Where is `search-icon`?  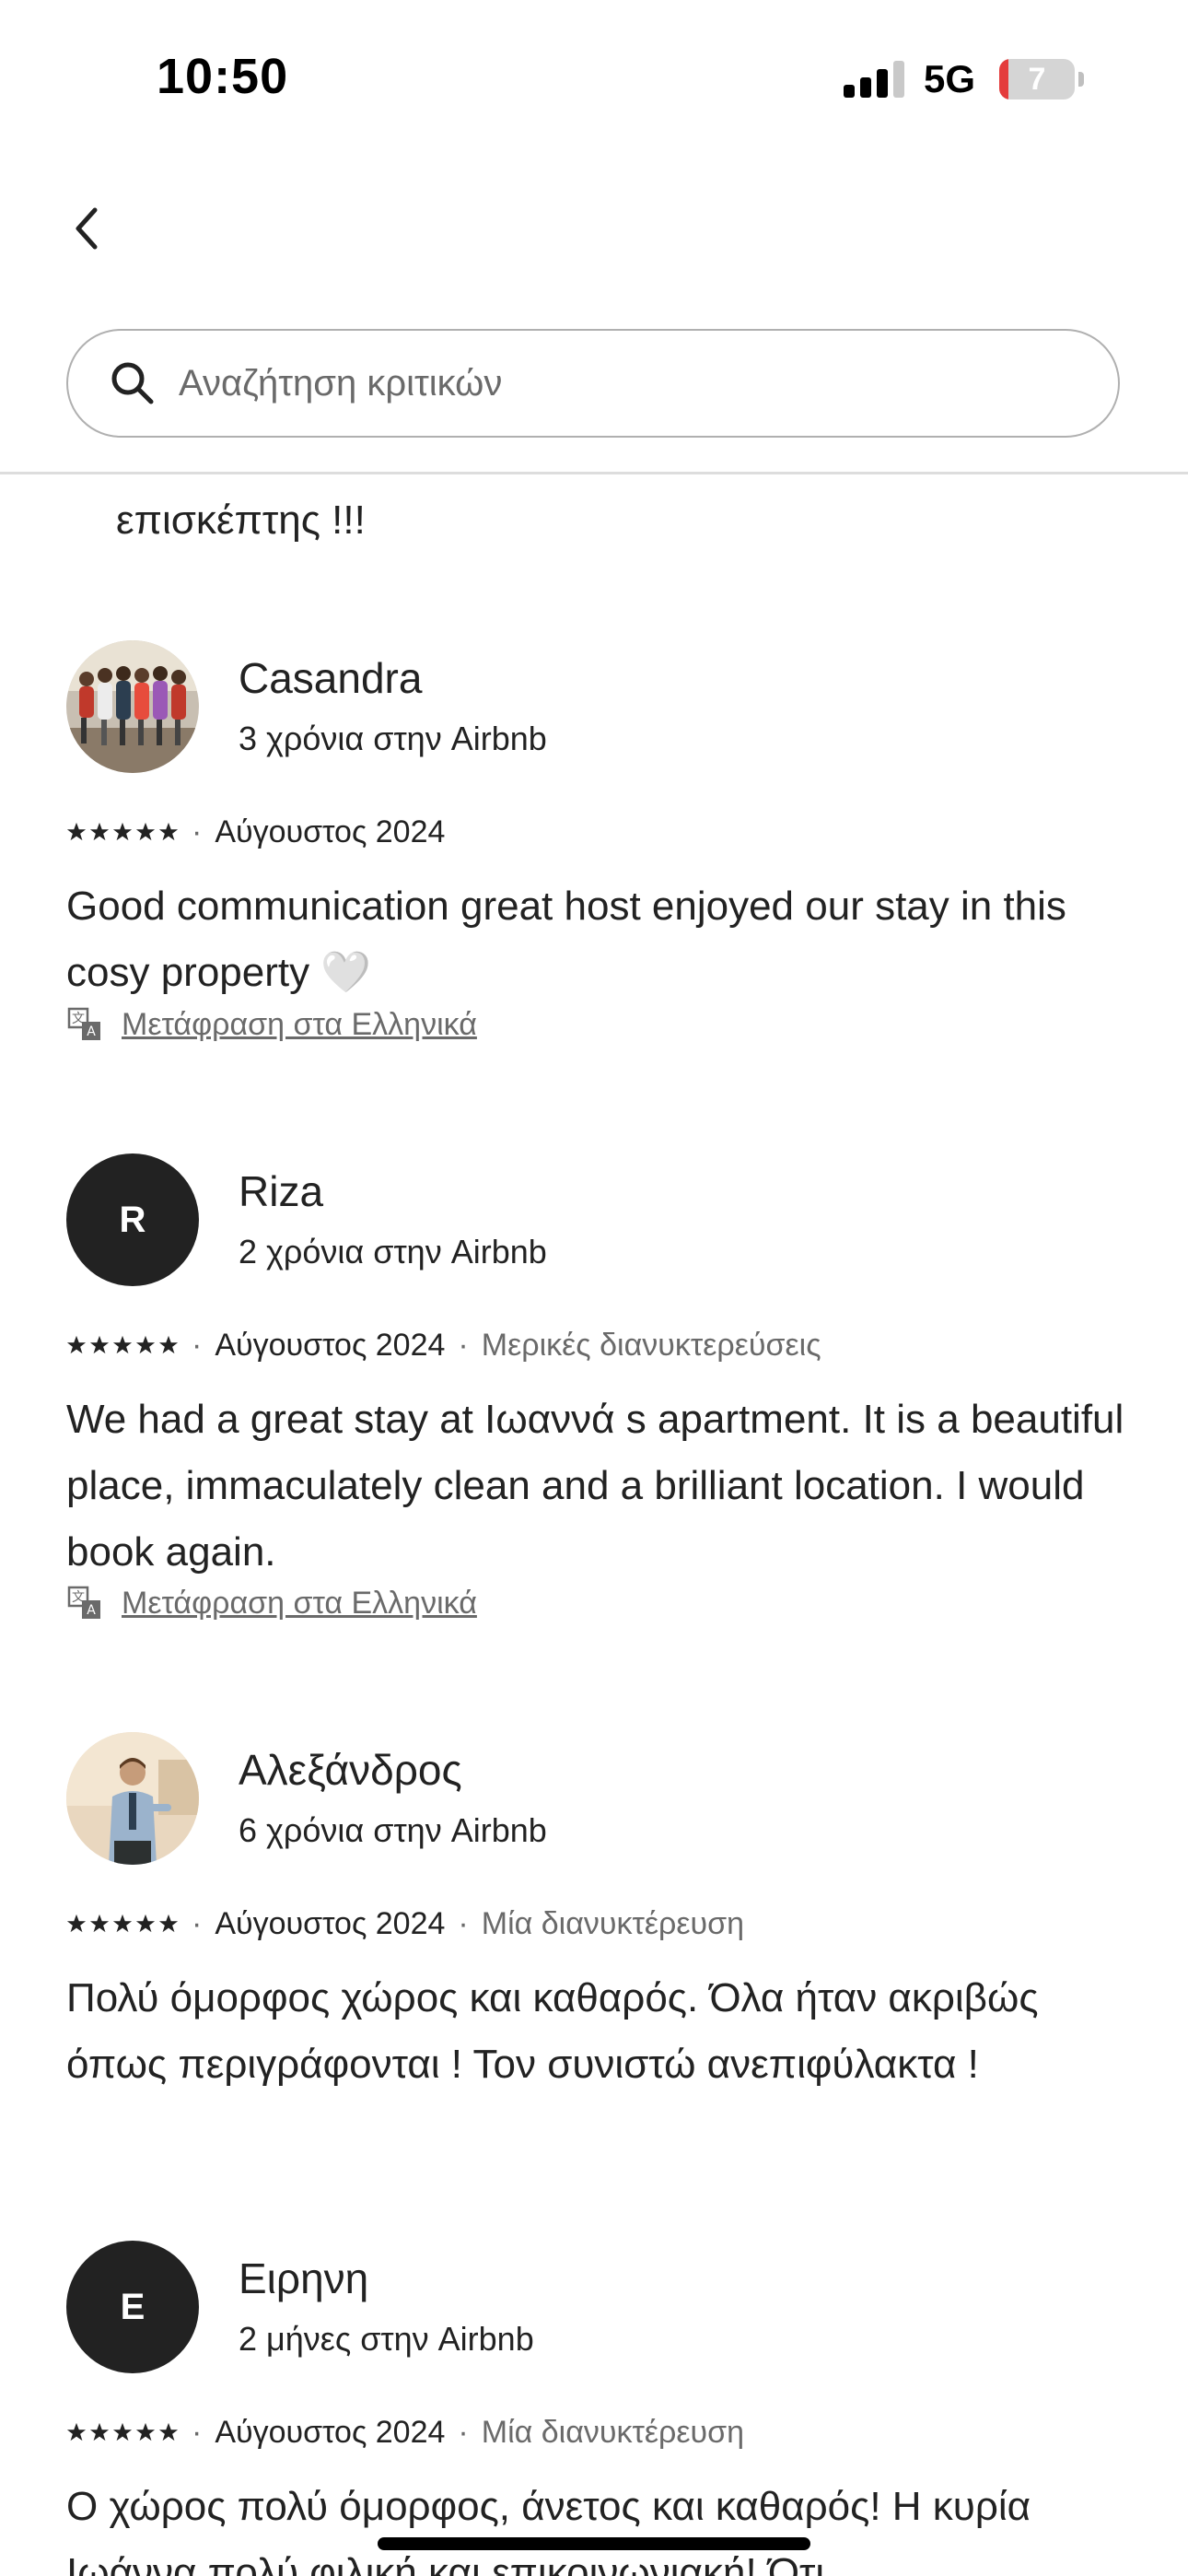 search-icon is located at coordinates (133, 383).